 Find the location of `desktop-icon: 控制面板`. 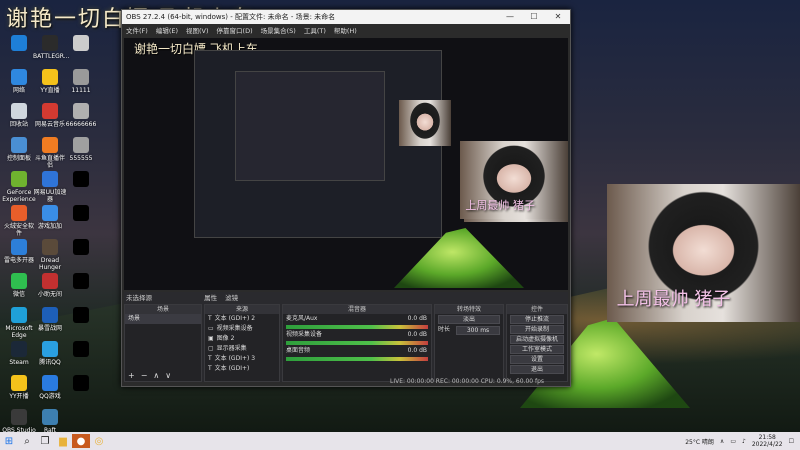

desktop-icon: 控制面板 is located at coordinates (19, 149).